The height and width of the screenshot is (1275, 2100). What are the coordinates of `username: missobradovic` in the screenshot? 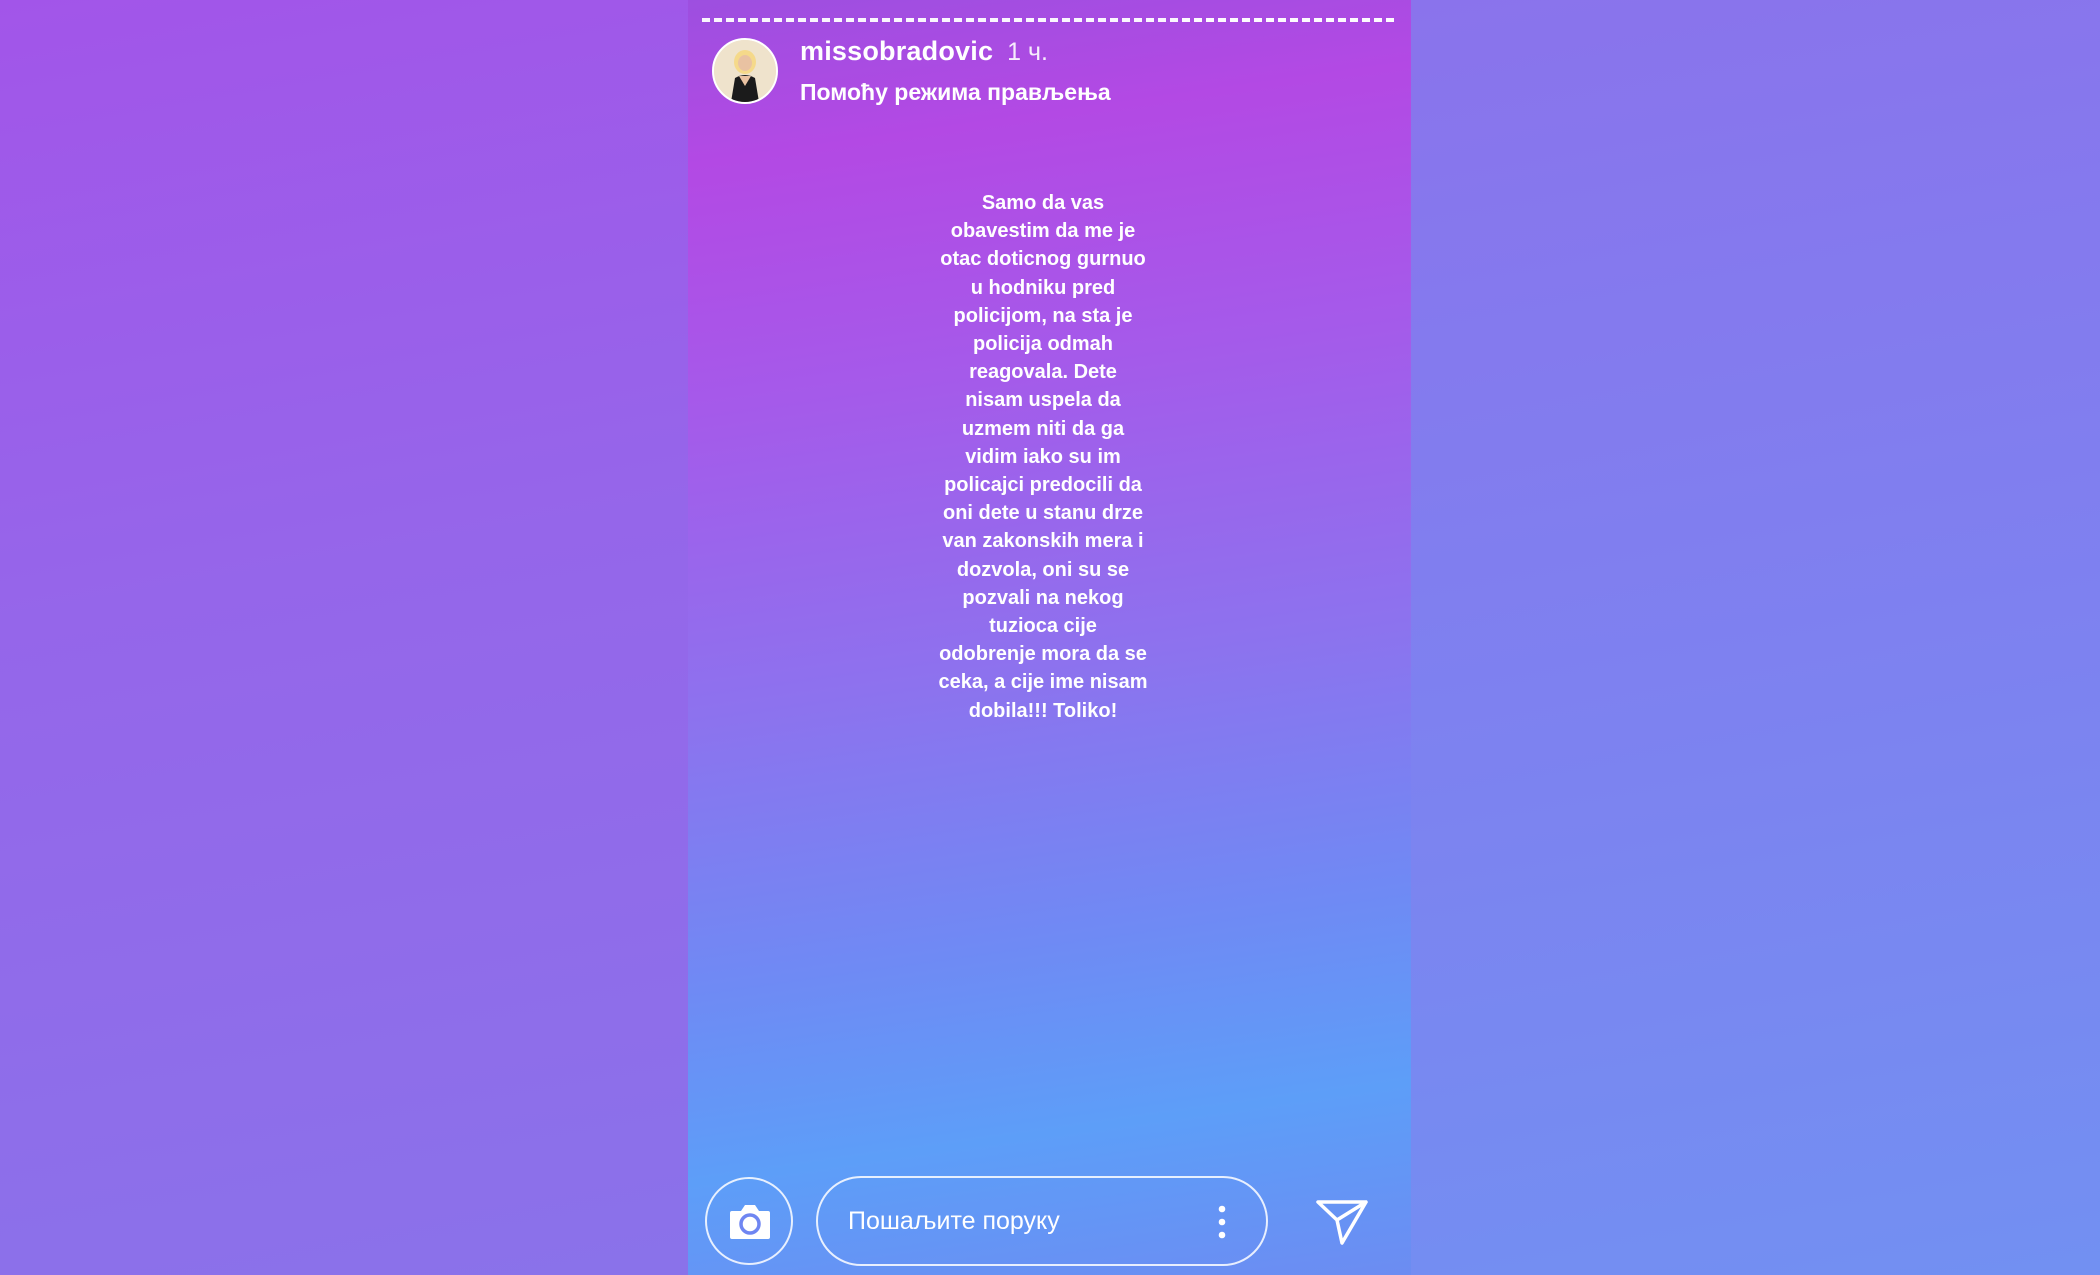 It's located at (896, 51).